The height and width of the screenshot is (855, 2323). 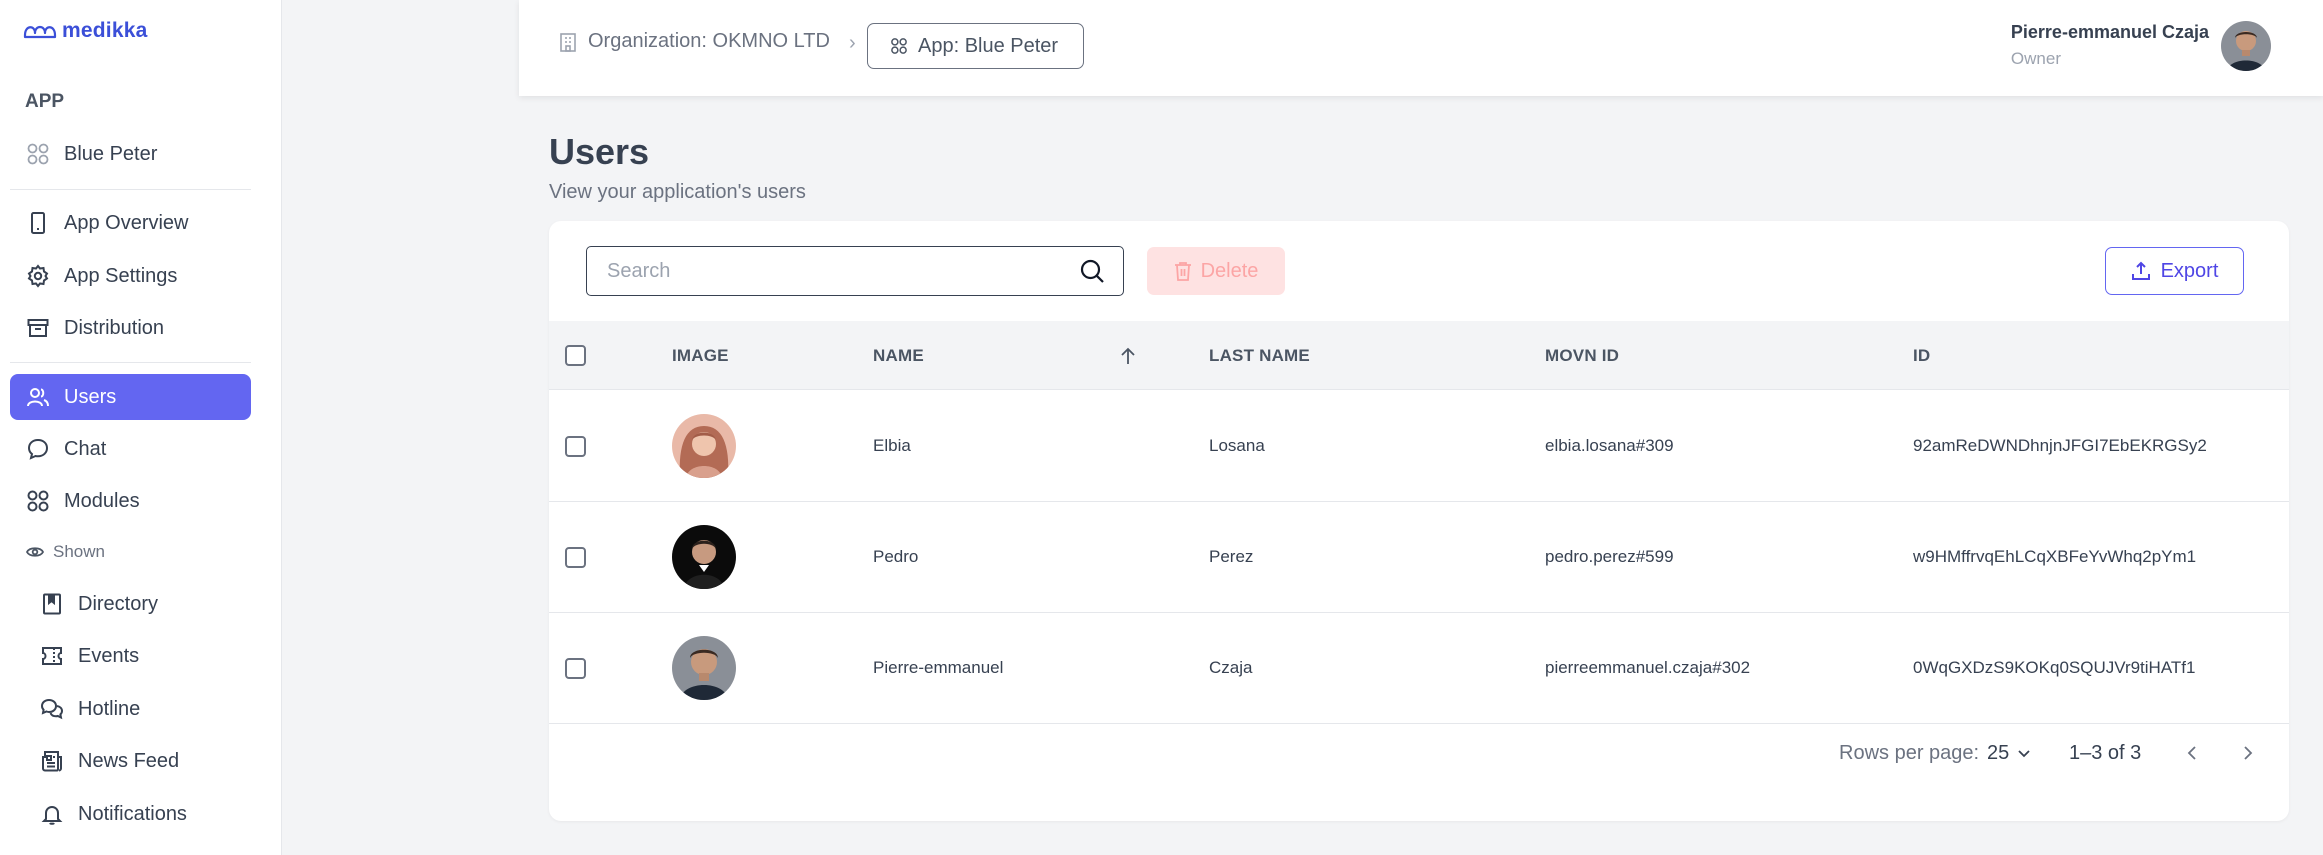 I want to click on last-name-cell: Czaja, so click(x=1231, y=667).